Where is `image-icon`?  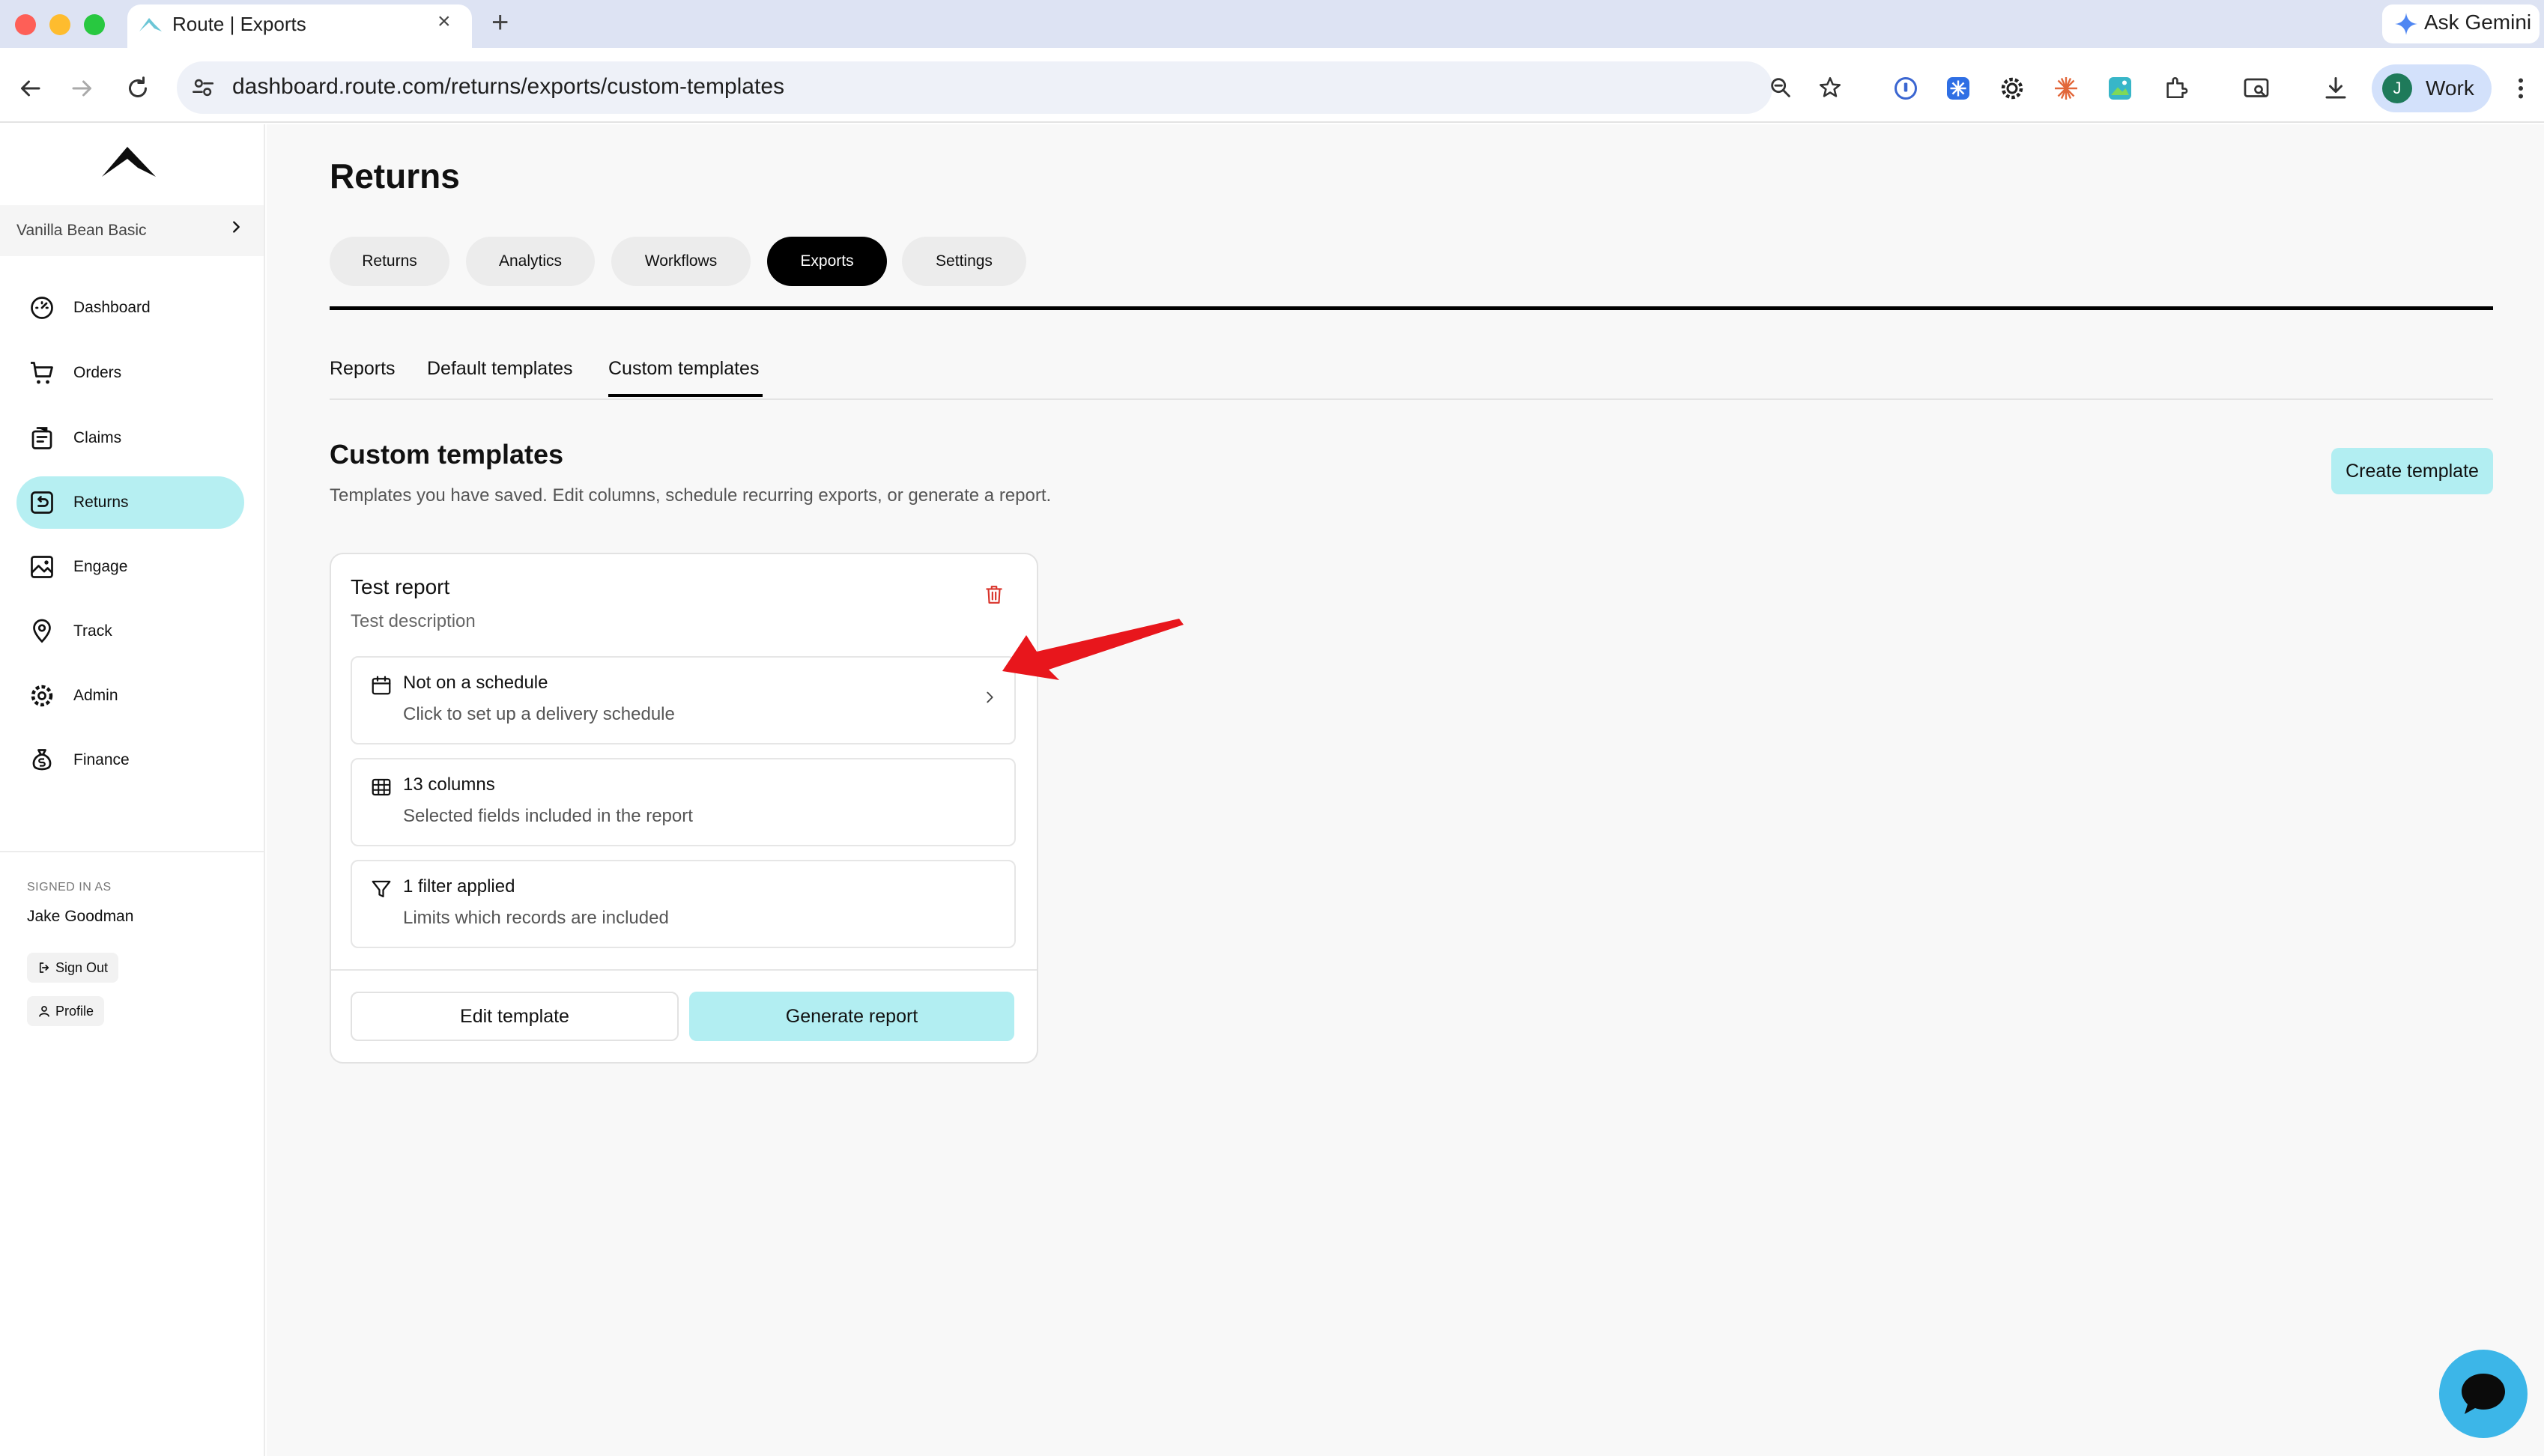 image-icon is located at coordinates (42, 567).